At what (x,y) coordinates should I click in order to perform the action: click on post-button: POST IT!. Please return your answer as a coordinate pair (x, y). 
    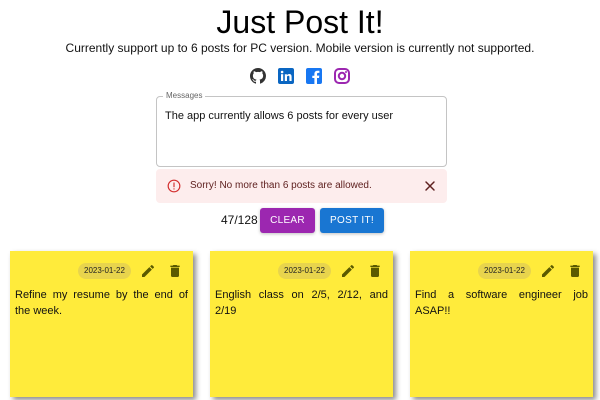
    Looking at the image, I should click on (352, 220).